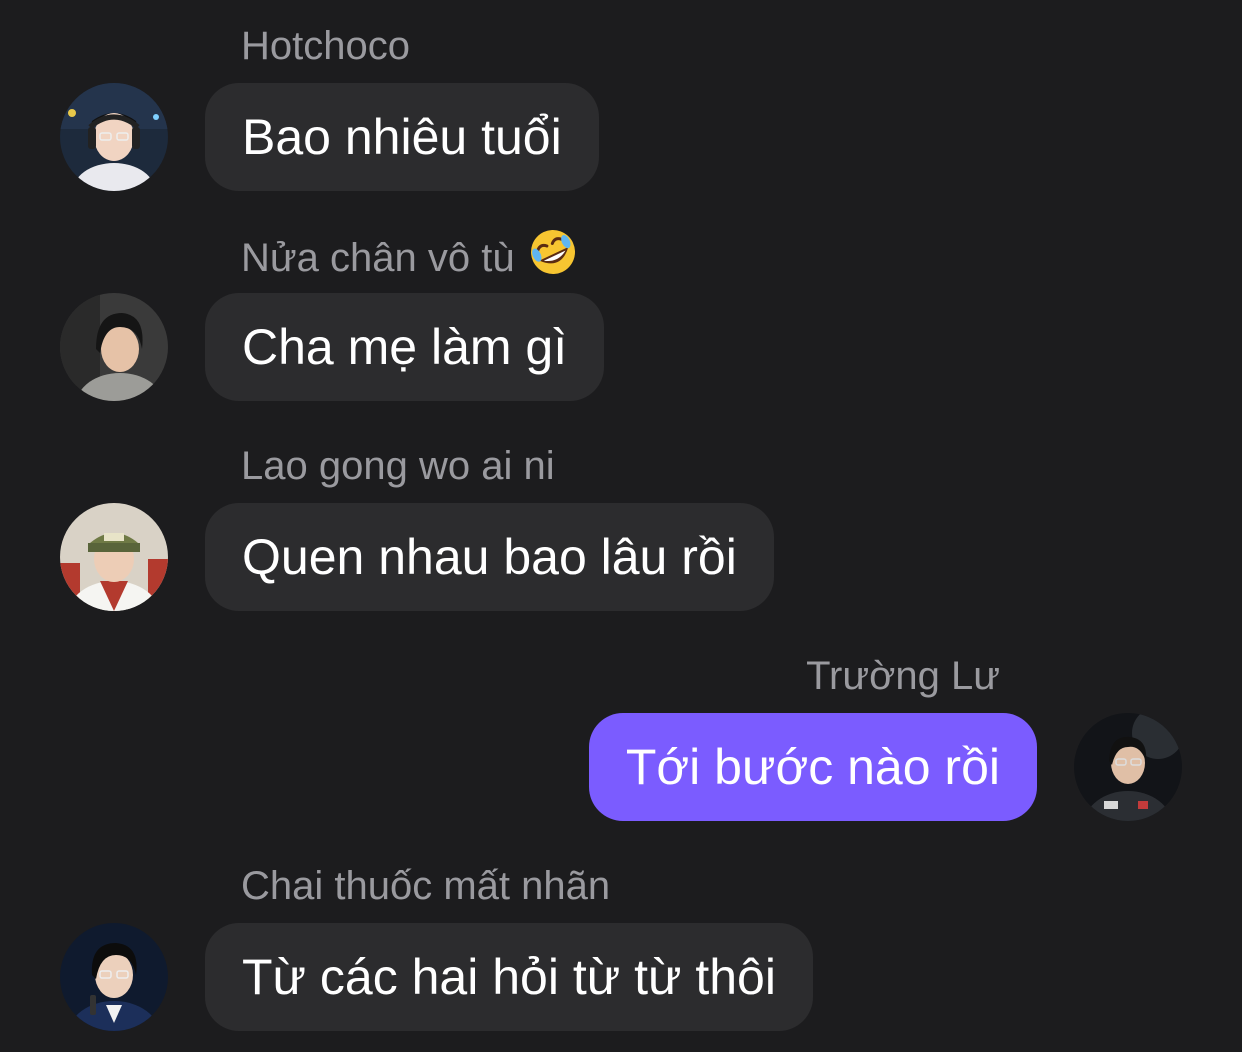  I want to click on message-bubble: Bao nhiêu tuổi, so click(402, 137).